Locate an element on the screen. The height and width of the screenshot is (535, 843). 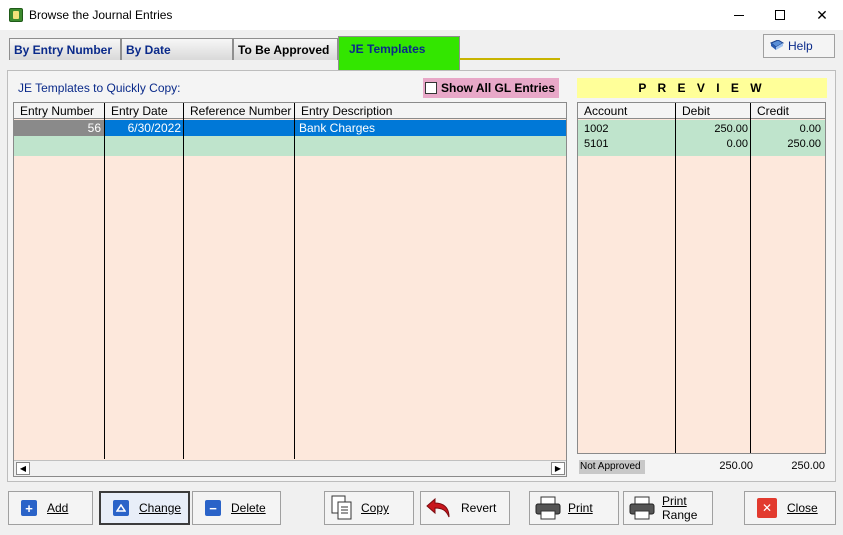
preview-header: Account Debit Credit is located at coordinates (701, 111).